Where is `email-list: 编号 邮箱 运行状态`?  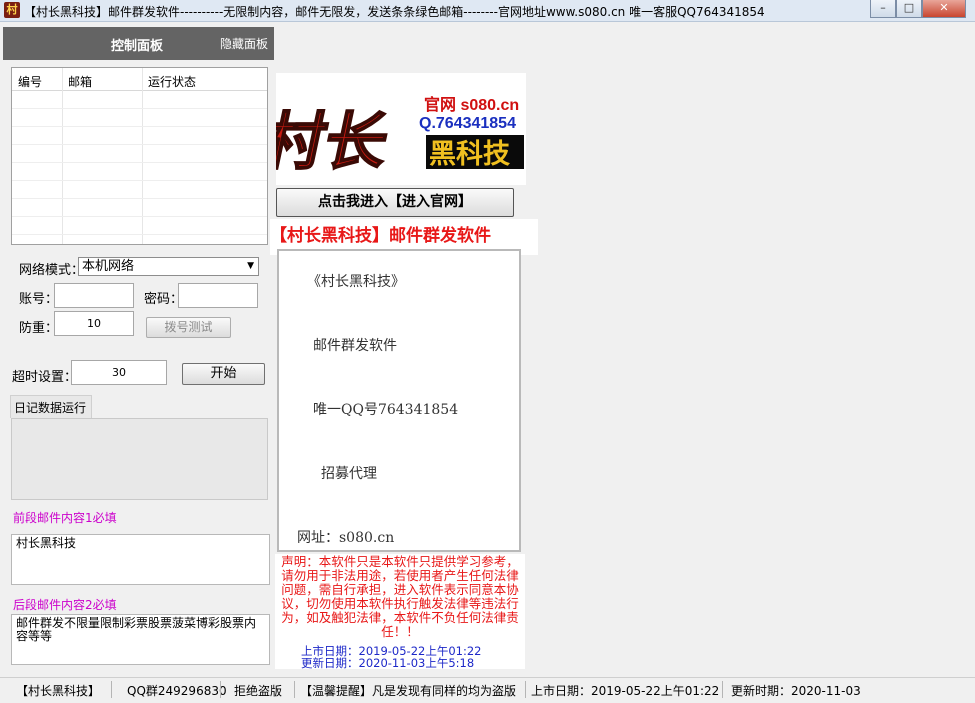
email-list: 编号 邮箱 运行状态 is located at coordinates (139, 156).